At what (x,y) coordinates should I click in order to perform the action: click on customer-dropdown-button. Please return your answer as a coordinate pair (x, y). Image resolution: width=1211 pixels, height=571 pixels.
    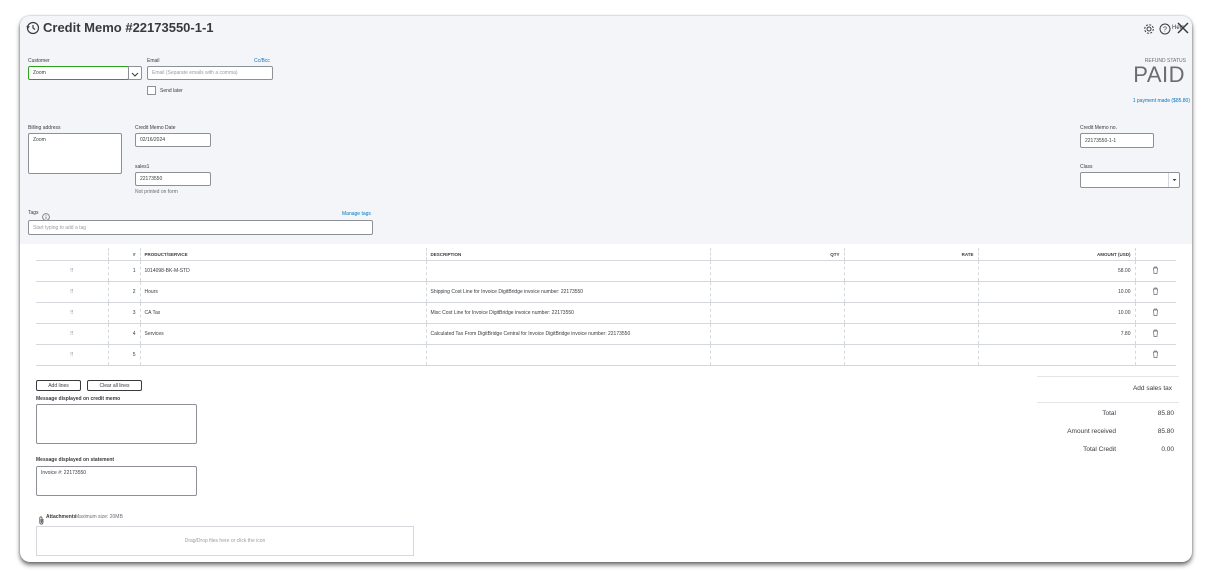
    Looking at the image, I should click on (135, 73).